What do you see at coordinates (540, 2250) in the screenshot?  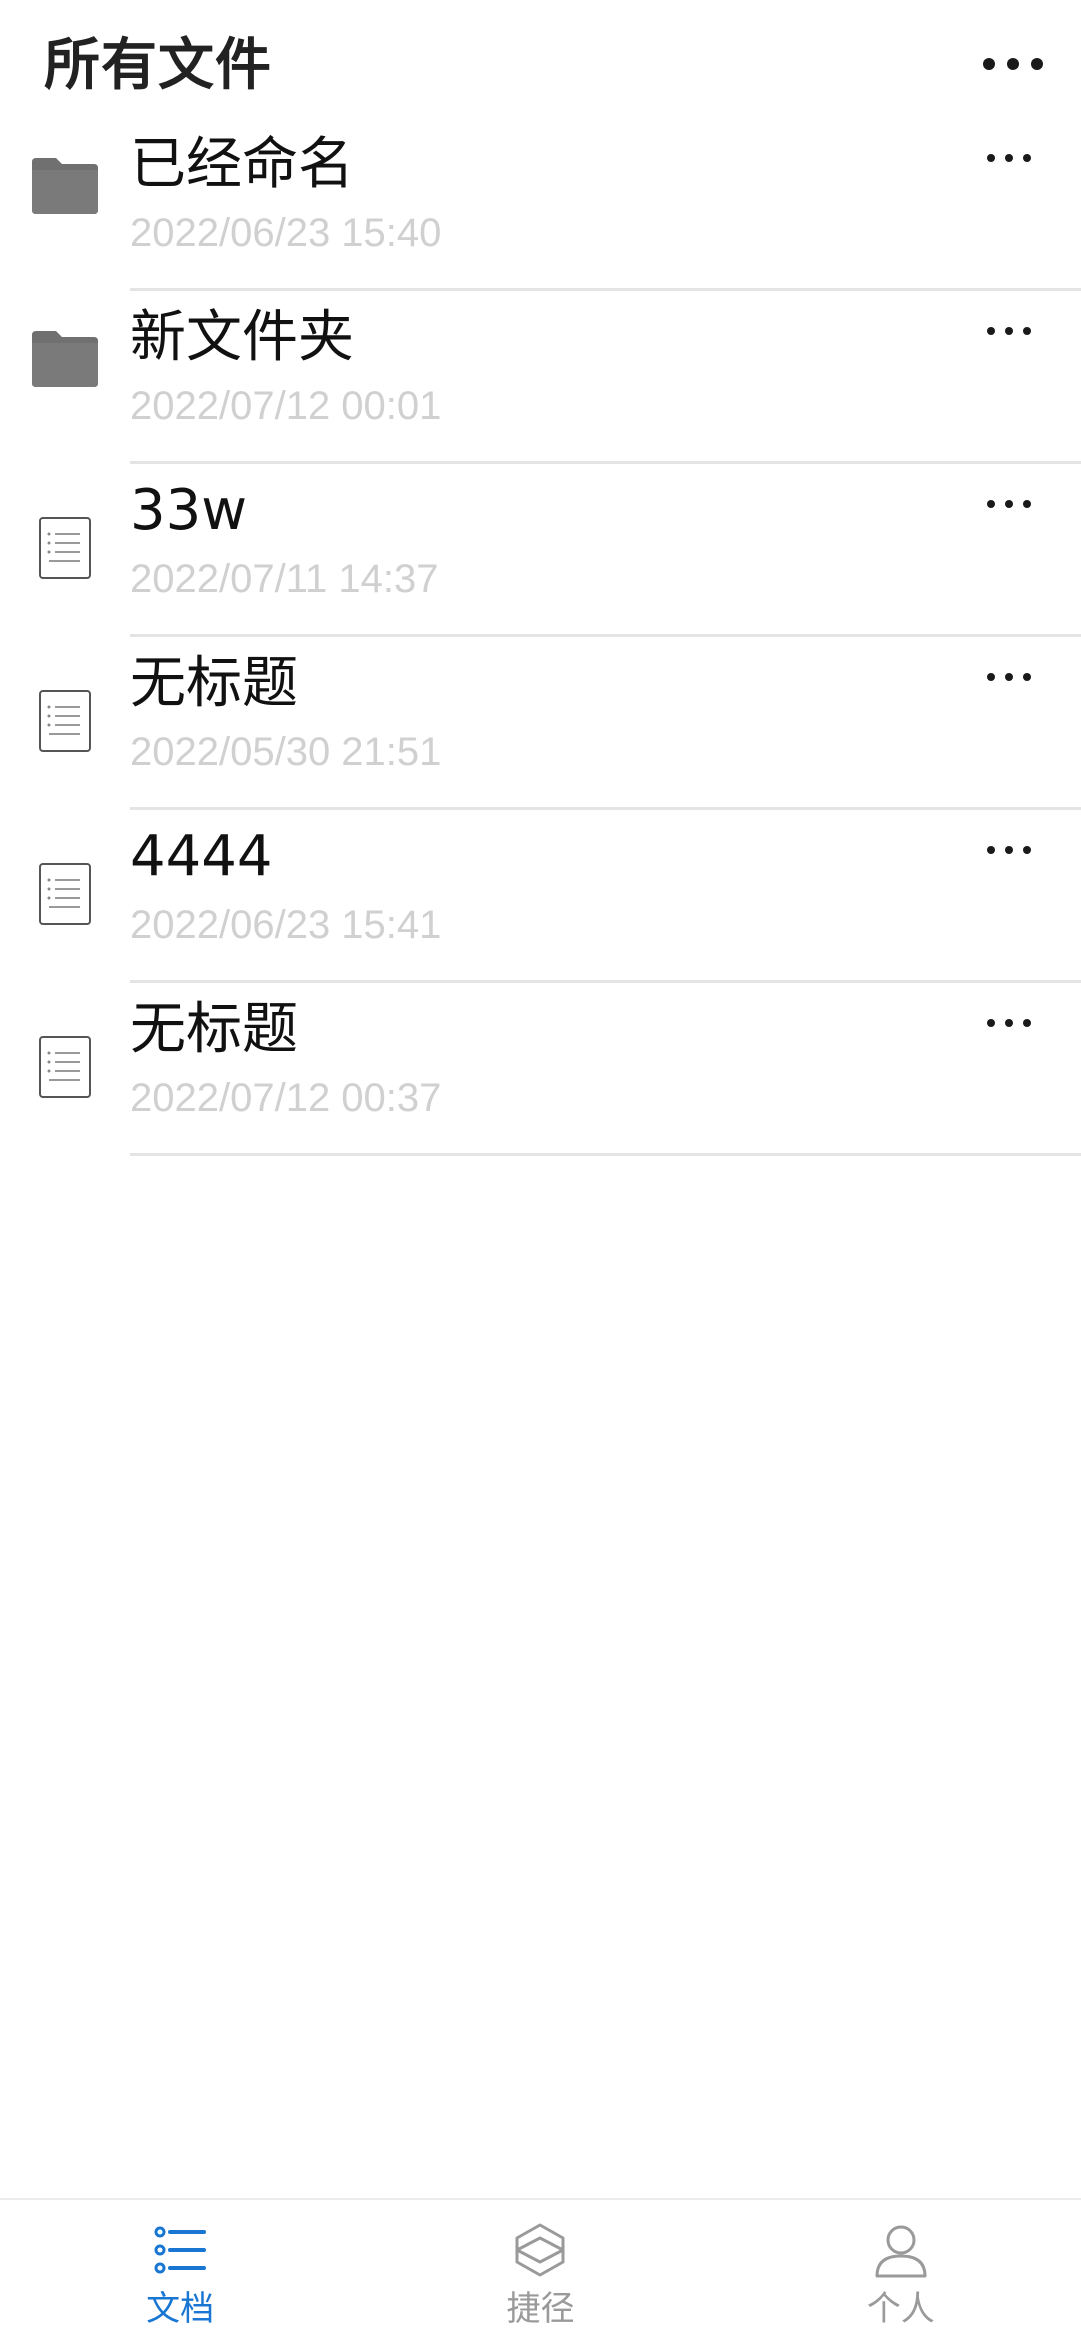 I see `cube-icon` at bounding box center [540, 2250].